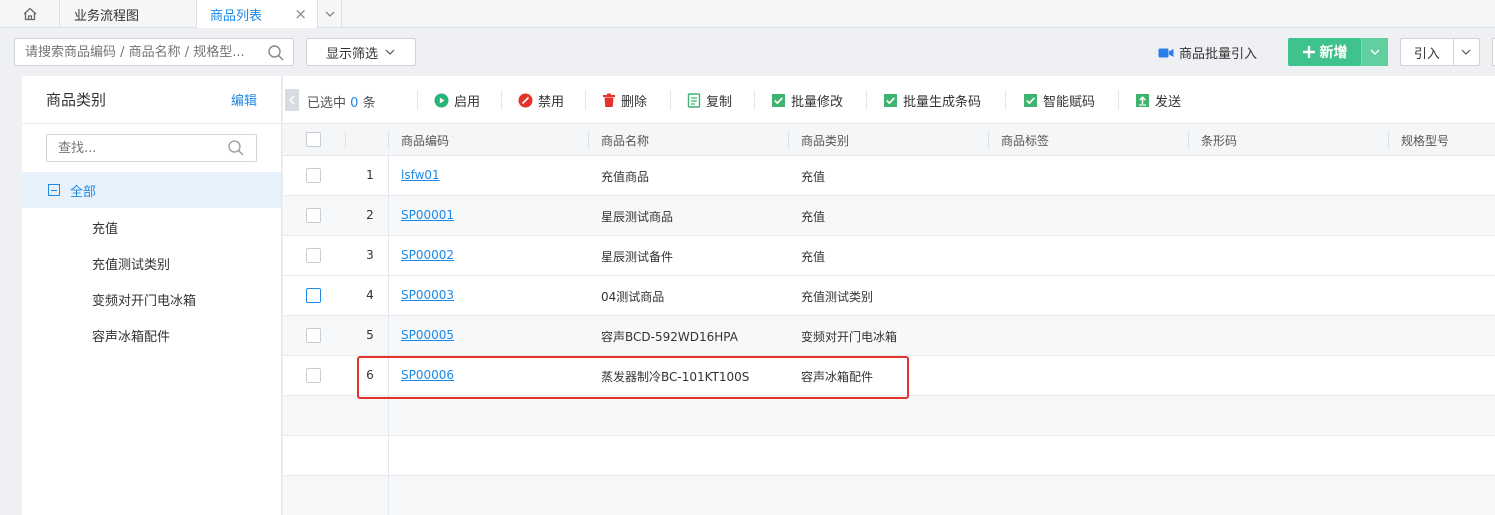  Describe the element at coordinates (300, 14) in the screenshot. I see `close-icon: ×` at that location.